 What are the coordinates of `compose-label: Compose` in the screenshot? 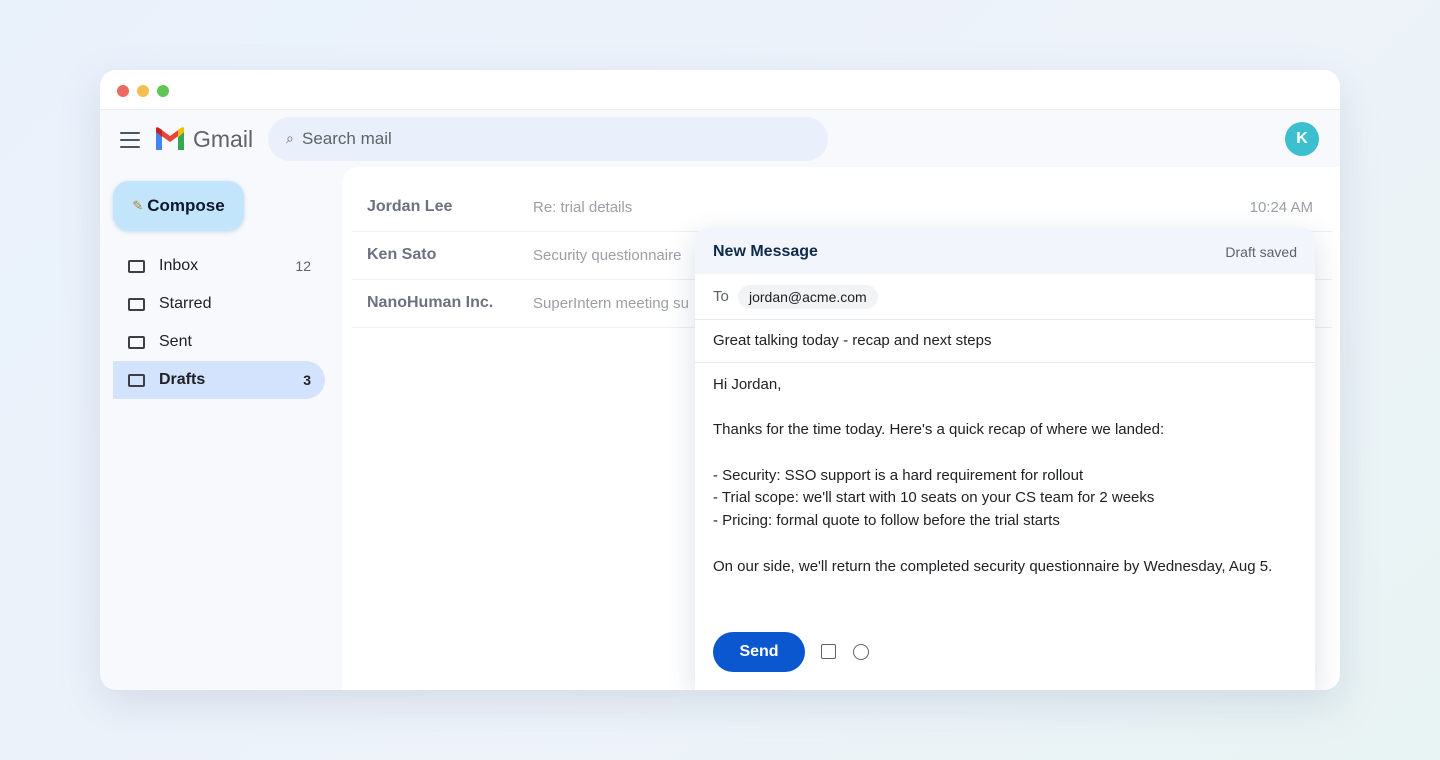 It's located at (186, 205).